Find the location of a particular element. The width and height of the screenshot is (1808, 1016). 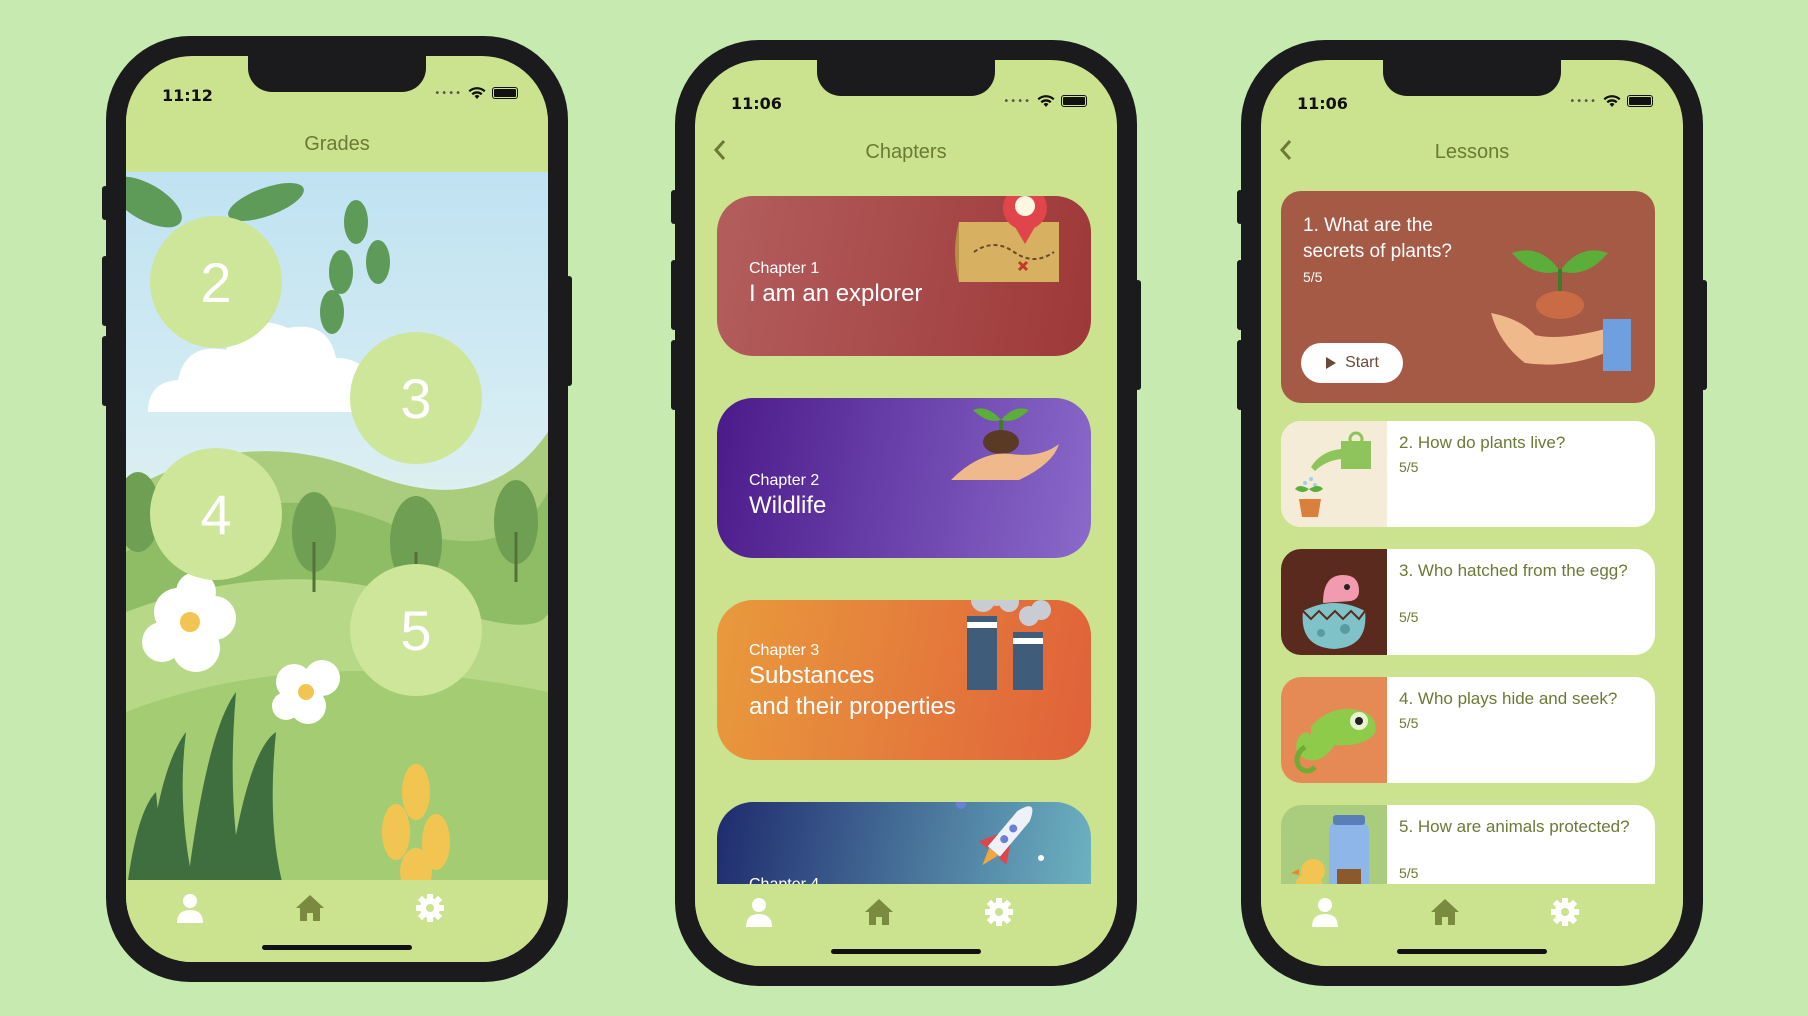

chapter-2-title: Wildlife is located at coordinates (788, 505).